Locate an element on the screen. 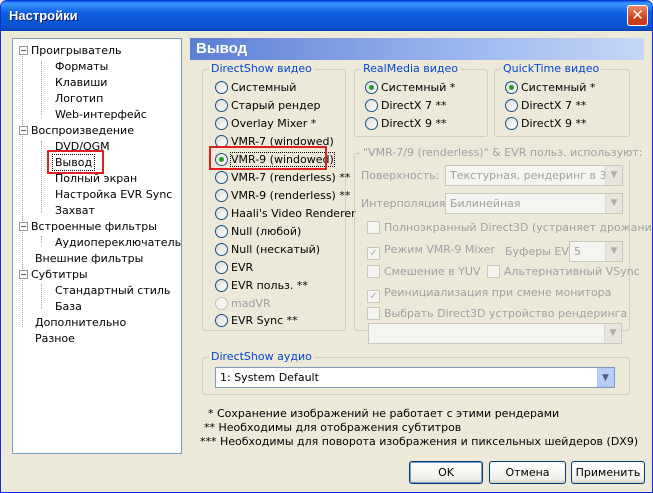  tree-node-playback: − Воспроизведение is located at coordinates (76, 130).